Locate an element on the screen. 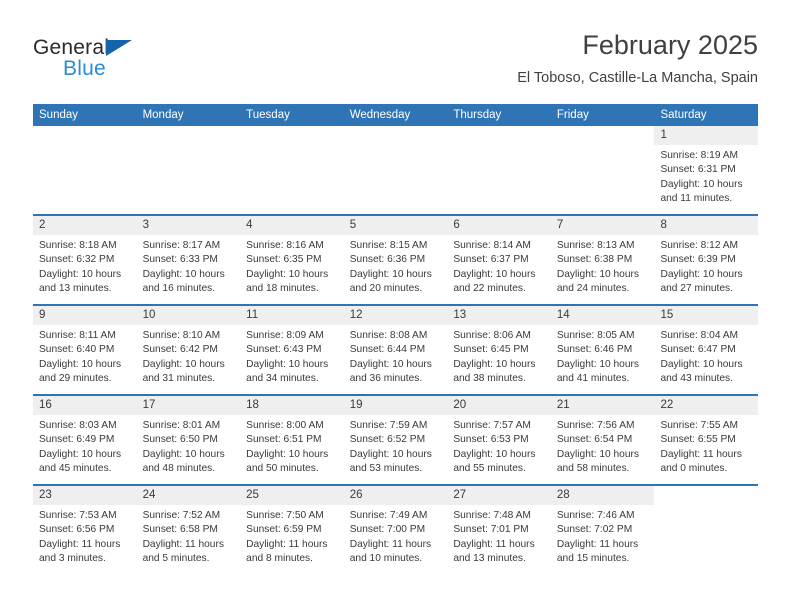 This screenshot has width=792, height=612. calendar-day-empty is located at coordinates (706, 530).